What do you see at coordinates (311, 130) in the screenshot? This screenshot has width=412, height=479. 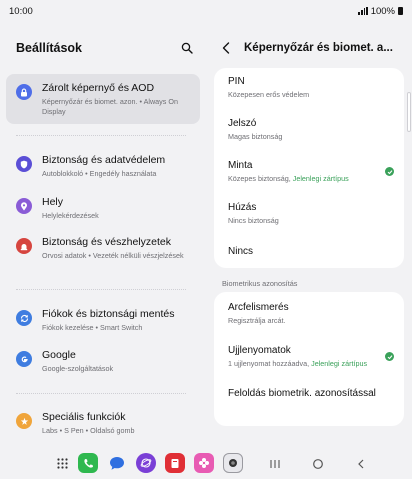 I see `option-password: Jelszó Magas biztonság` at bounding box center [311, 130].